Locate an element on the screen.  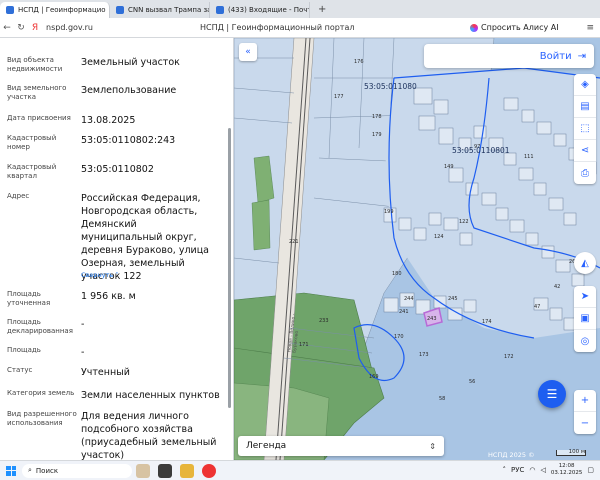
reload-icon: ↻ is located at coordinates (21, 28).